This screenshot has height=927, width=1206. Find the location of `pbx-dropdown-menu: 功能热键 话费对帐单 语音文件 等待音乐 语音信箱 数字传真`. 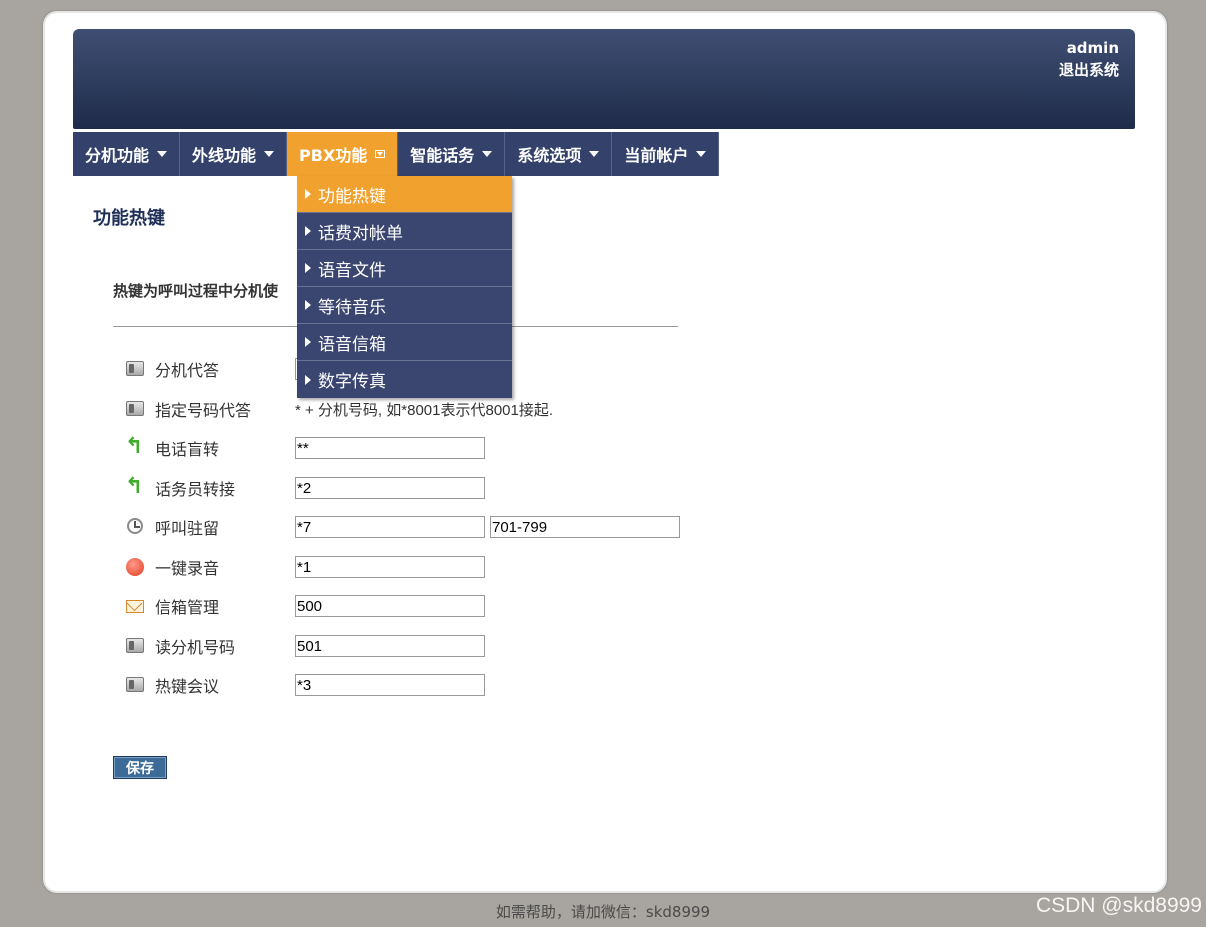

pbx-dropdown-menu: 功能热键 话费对帐单 语音文件 等待音乐 语音信箱 数字传真 is located at coordinates (404, 287).